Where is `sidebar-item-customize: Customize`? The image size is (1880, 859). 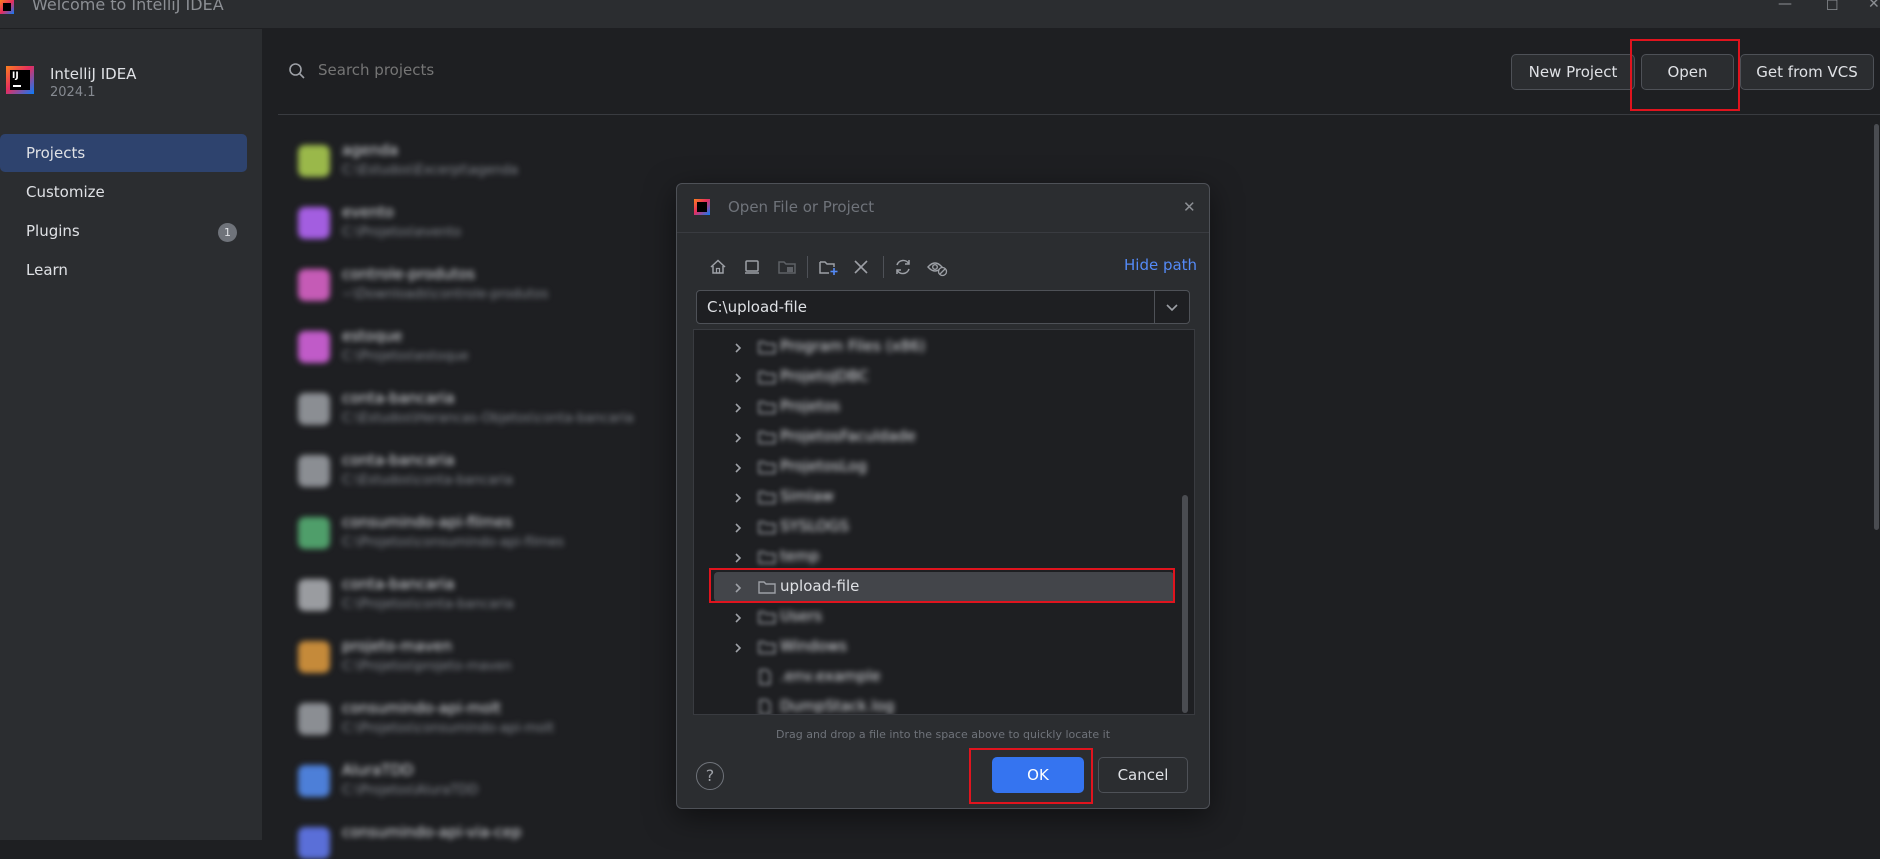
sidebar-item-customize: Customize is located at coordinates (123, 192).